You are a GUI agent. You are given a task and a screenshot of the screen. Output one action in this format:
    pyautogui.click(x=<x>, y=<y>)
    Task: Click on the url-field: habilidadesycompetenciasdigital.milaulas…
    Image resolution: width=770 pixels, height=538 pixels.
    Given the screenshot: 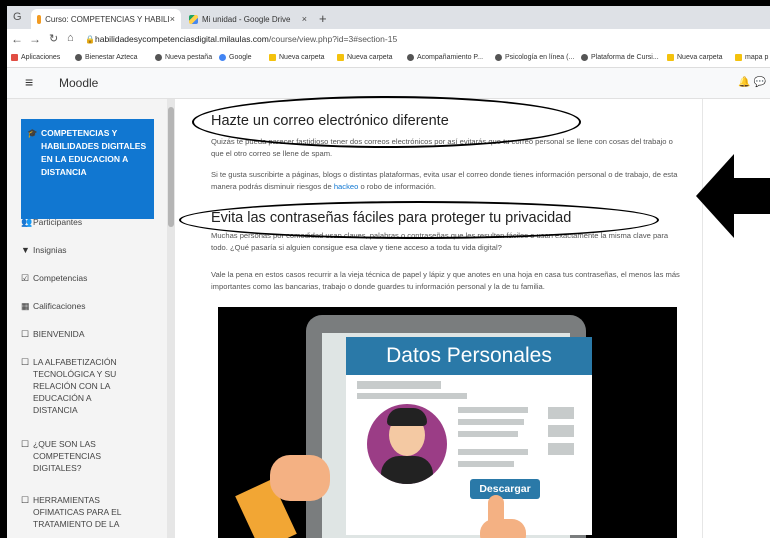 What is the action you would take?
    pyautogui.click(x=246, y=39)
    